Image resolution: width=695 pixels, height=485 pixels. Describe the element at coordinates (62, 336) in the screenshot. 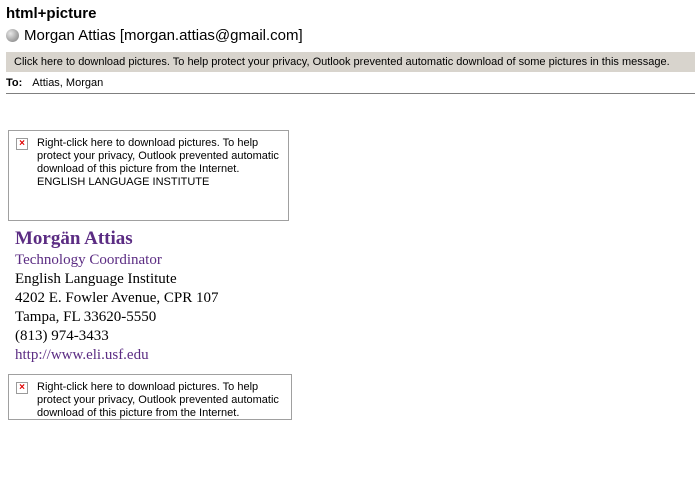

I see `signature-phone: (813) 974-3433` at that location.